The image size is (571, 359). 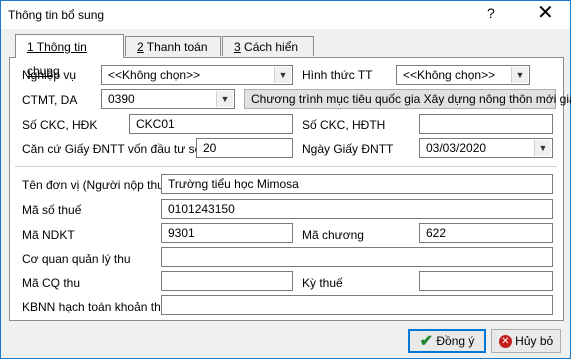 What do you see at coordinates (168, 99) in the screenshot?
I see `ctmt-da-select: 0390 ▼` at bounding box center [168, 99].